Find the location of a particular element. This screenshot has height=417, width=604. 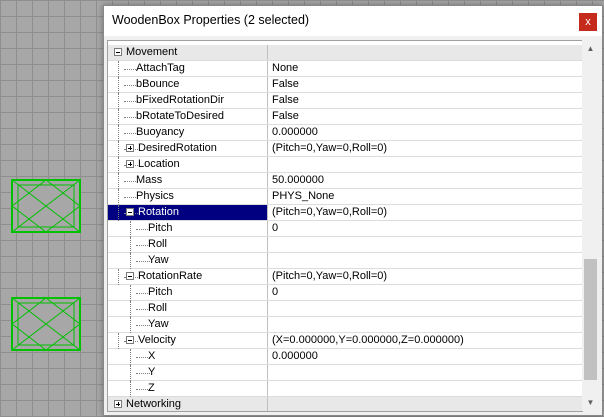

property-row: Z is located at coordinates (345, 389).